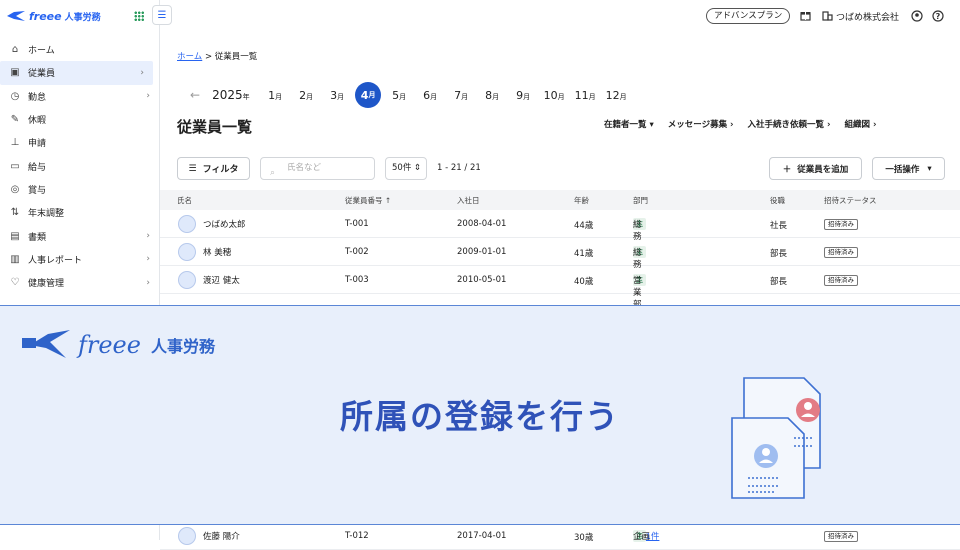  I want to click on month-number: 10, so click(550, 95).